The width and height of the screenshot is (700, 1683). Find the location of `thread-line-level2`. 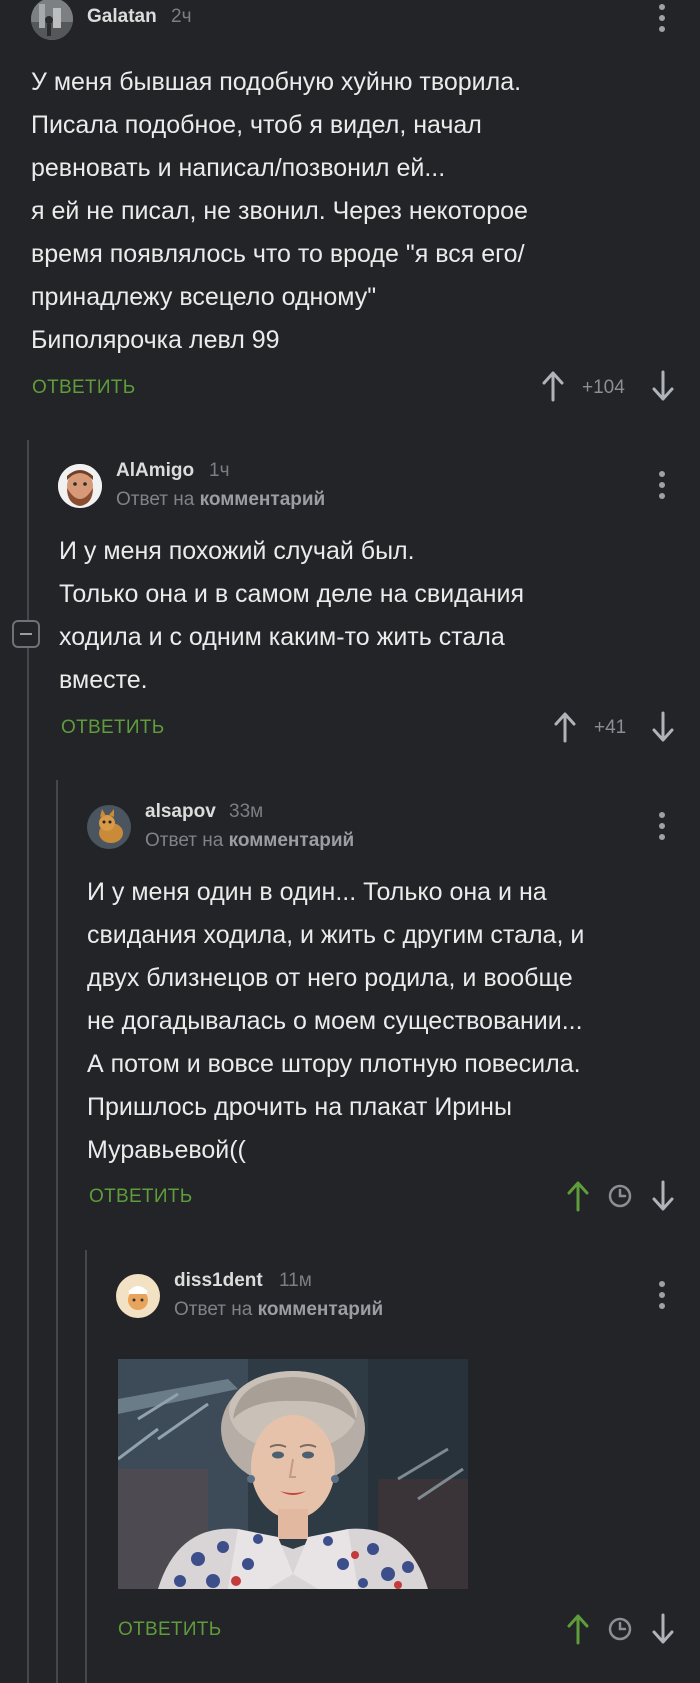

thread-line-level2 is located at coordinates (57, 1231).